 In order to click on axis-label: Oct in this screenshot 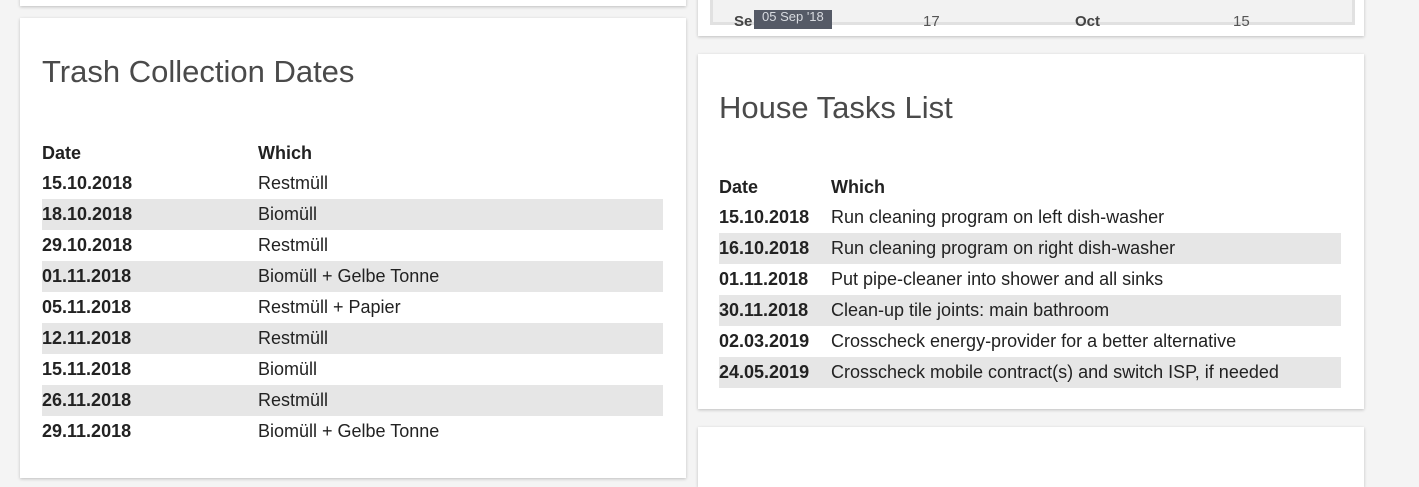, I will do `click(1088, 21)`.